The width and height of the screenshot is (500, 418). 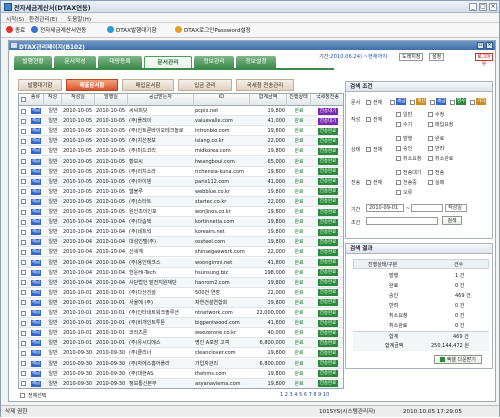 I want to click on send-all-checkbox, so click(x=368, y=182).